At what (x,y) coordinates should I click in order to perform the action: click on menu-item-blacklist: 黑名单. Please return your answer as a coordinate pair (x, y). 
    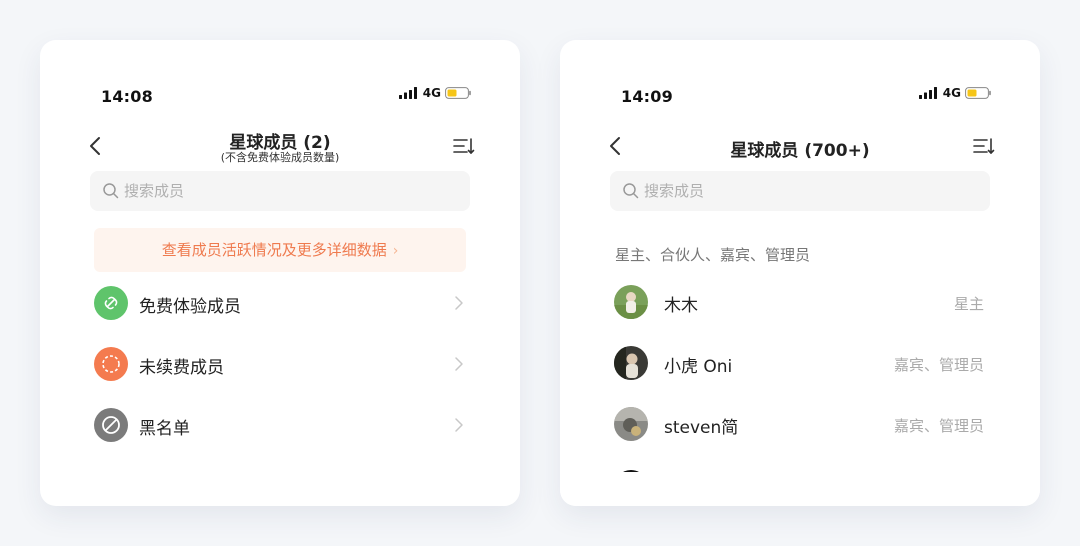
    Looking at the image, I should click on (280, 425).